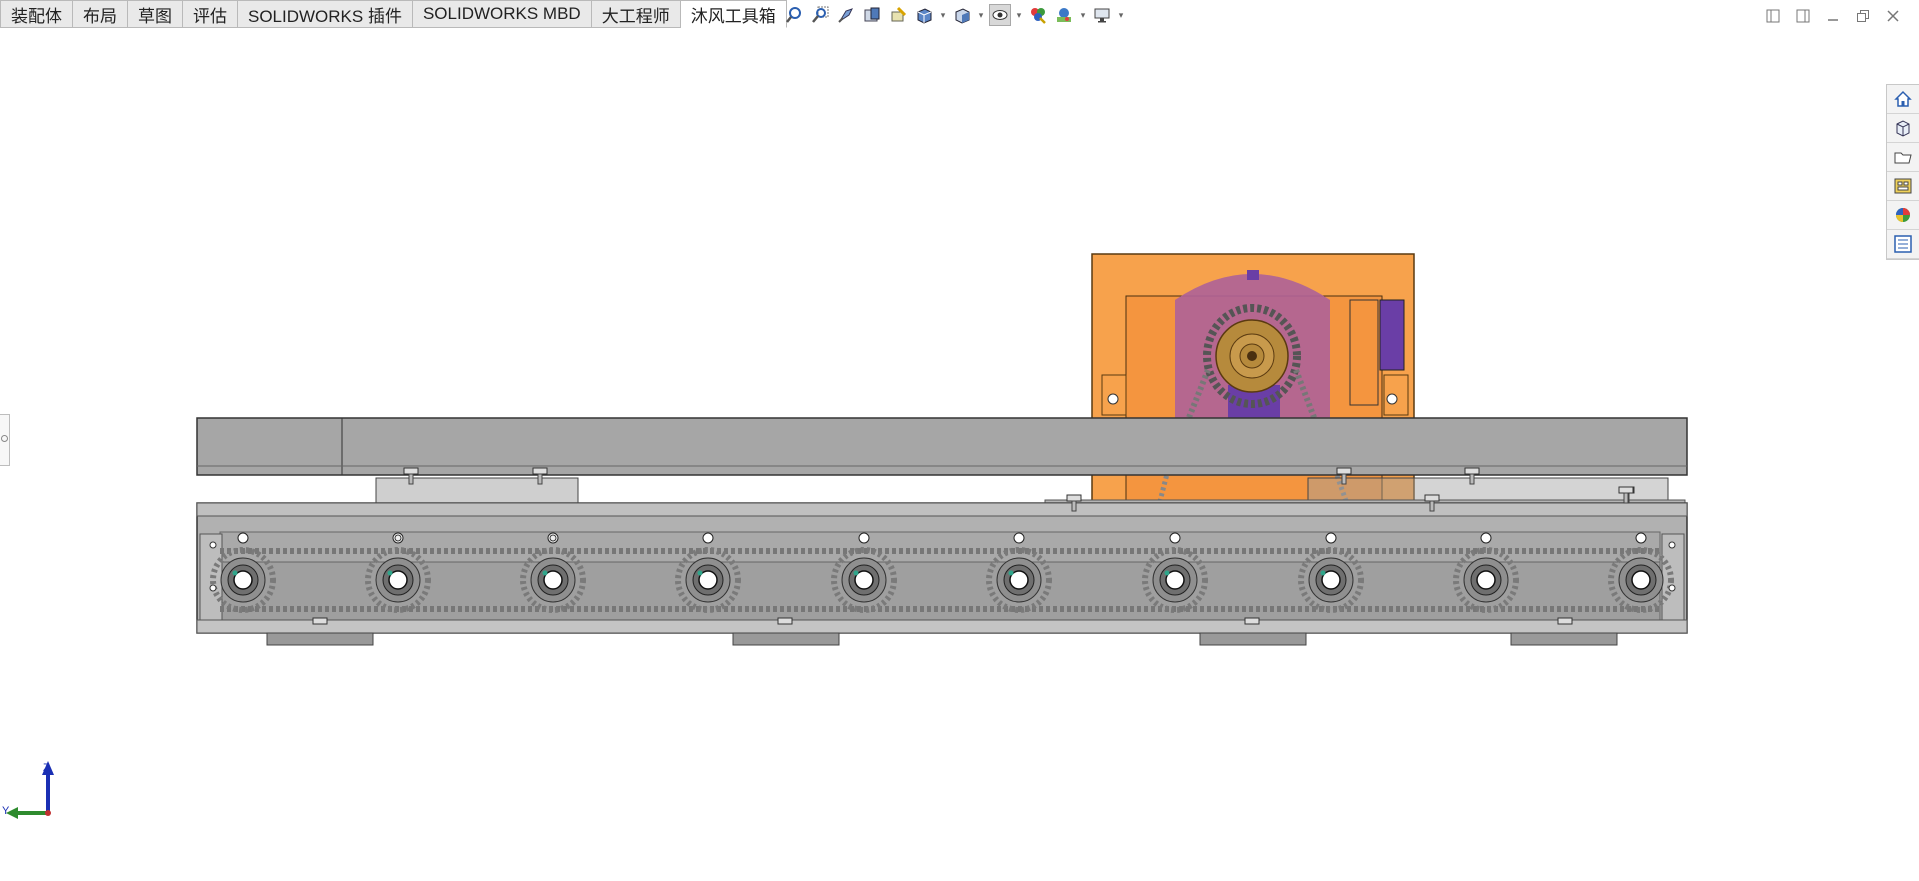 Image resolution: width=1919 pixels, height=881 pixels. I want to click on triad-y-label: Y, so click(6, 811).